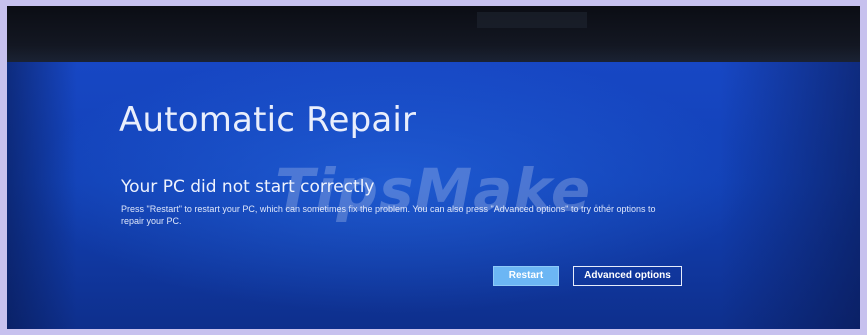 The width and height of the screenshot is (867, 335). I want to click on advanced-options-button: Advanced options, so click(627, 276).